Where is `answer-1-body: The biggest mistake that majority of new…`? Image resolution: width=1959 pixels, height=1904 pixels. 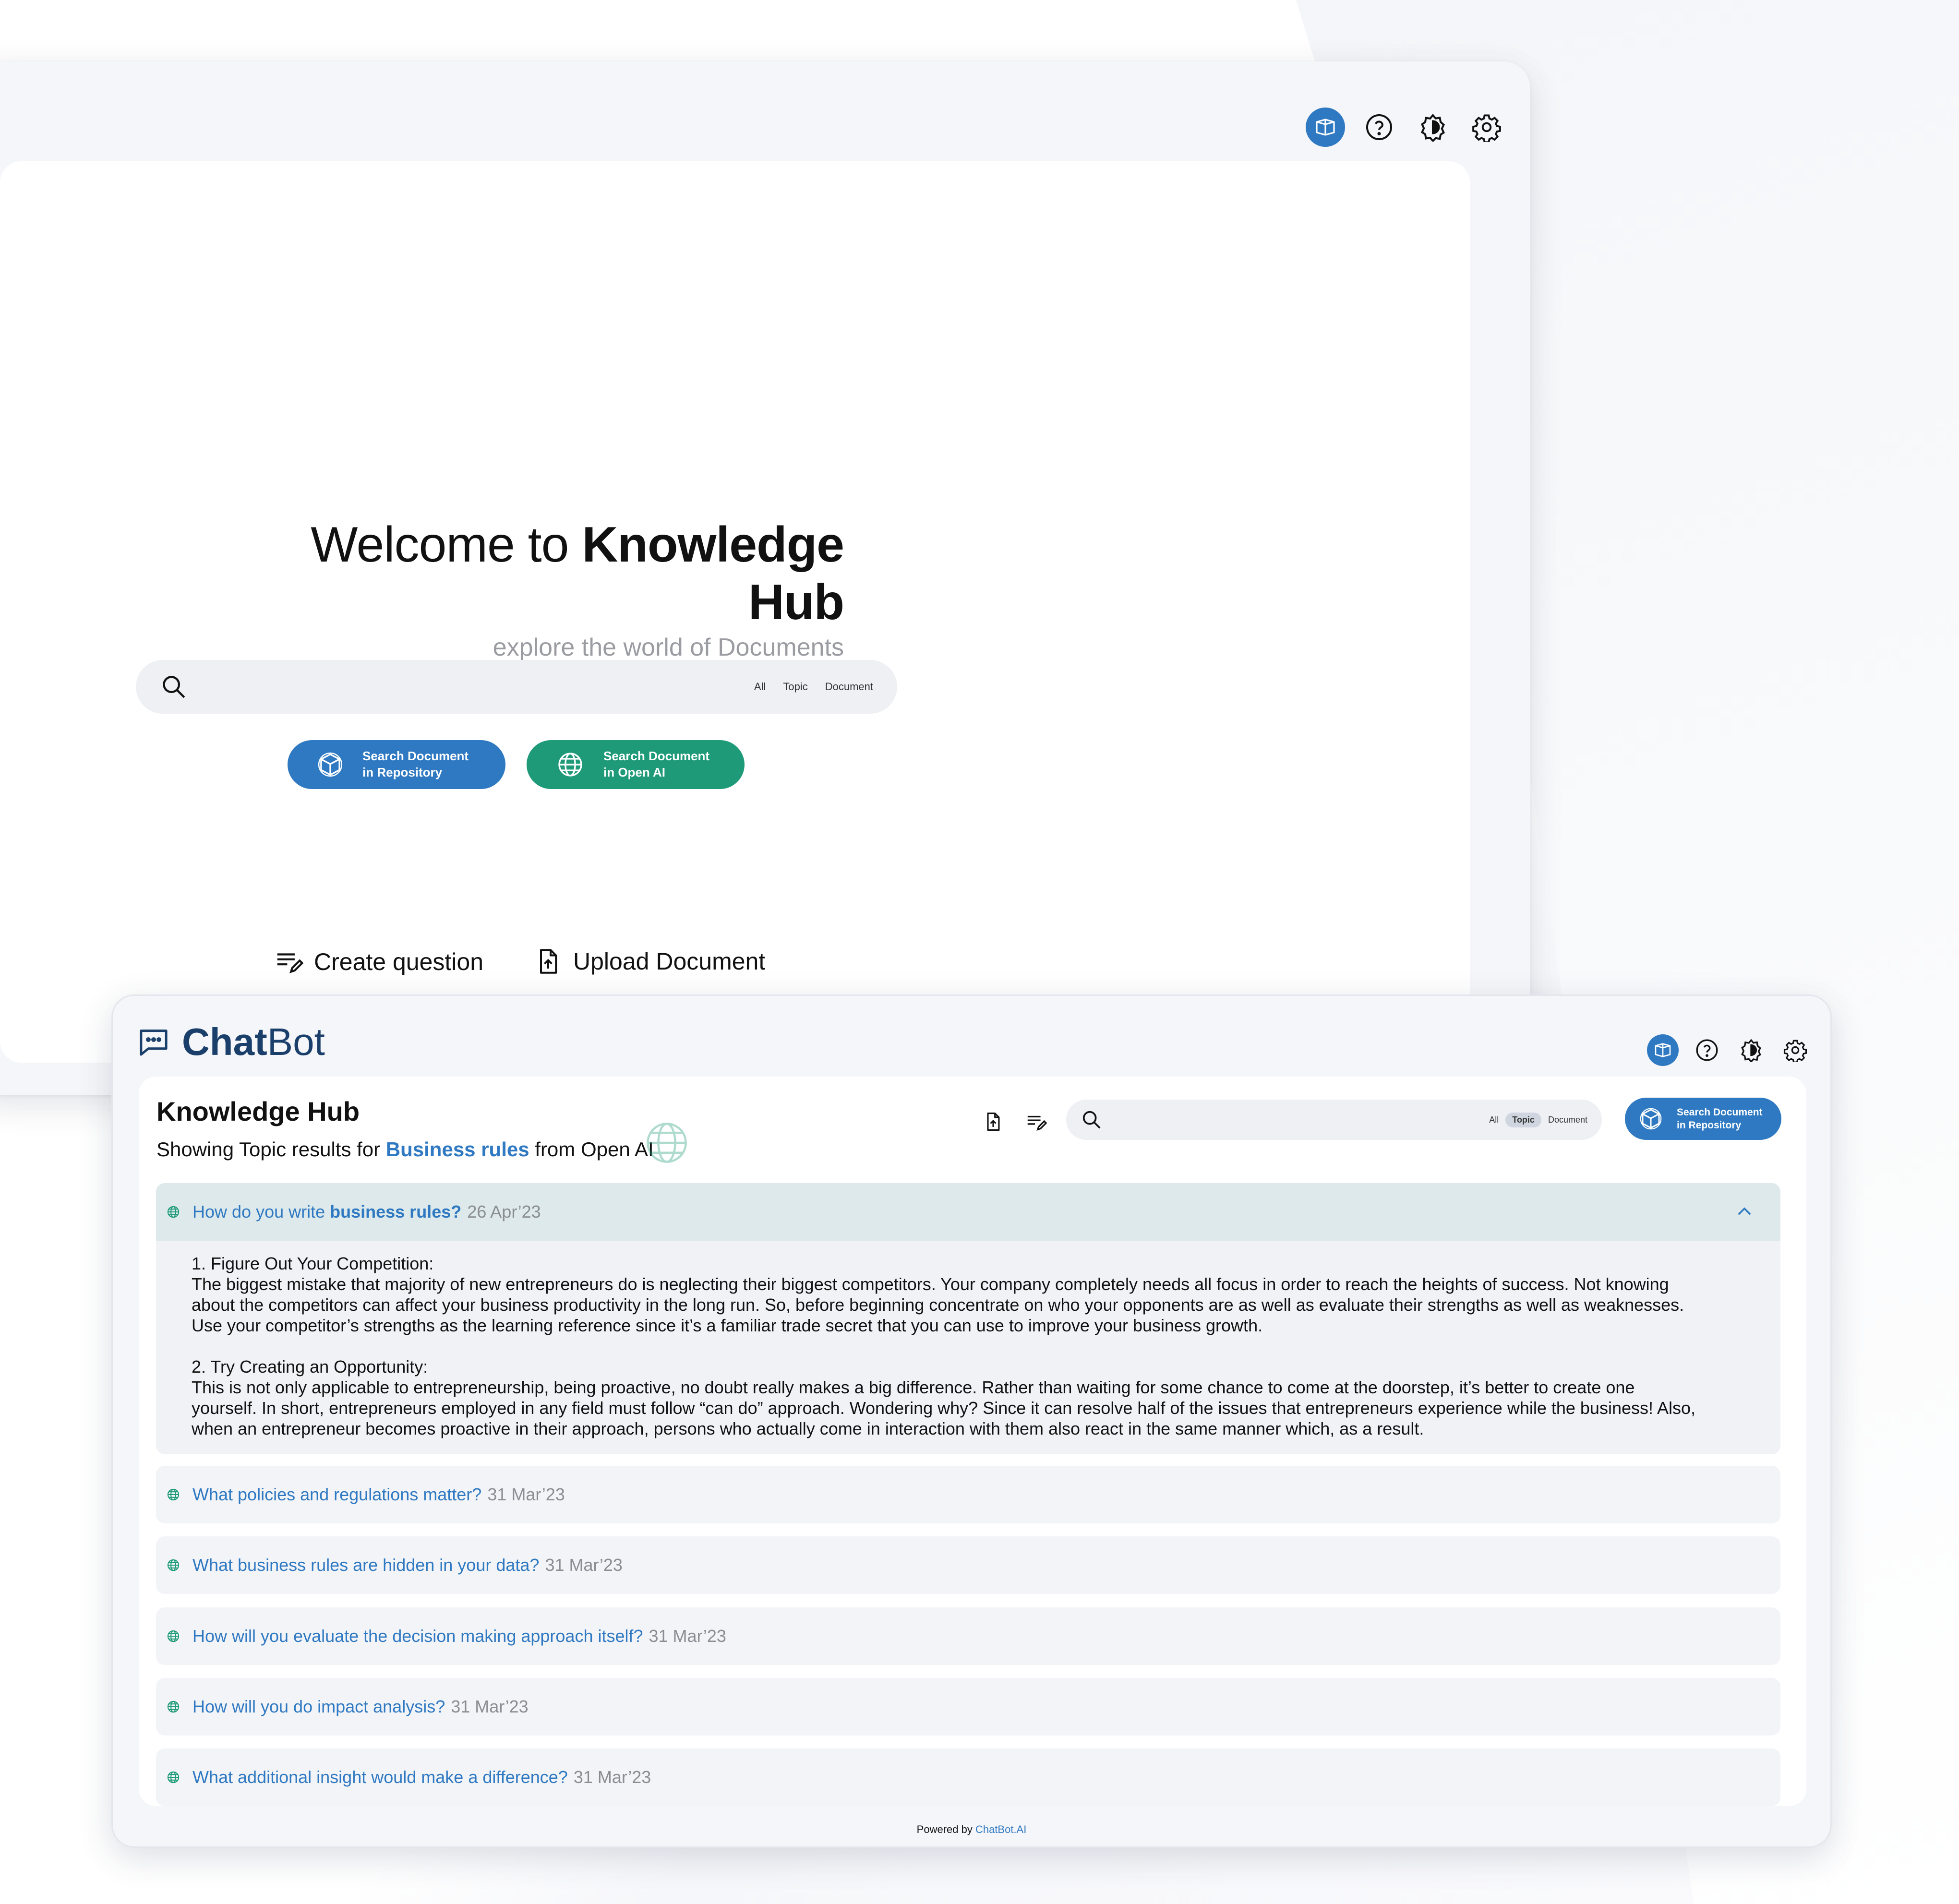
answer-1-body: The biggest mistake that majority of new… is located at coordinates (938, 1304).